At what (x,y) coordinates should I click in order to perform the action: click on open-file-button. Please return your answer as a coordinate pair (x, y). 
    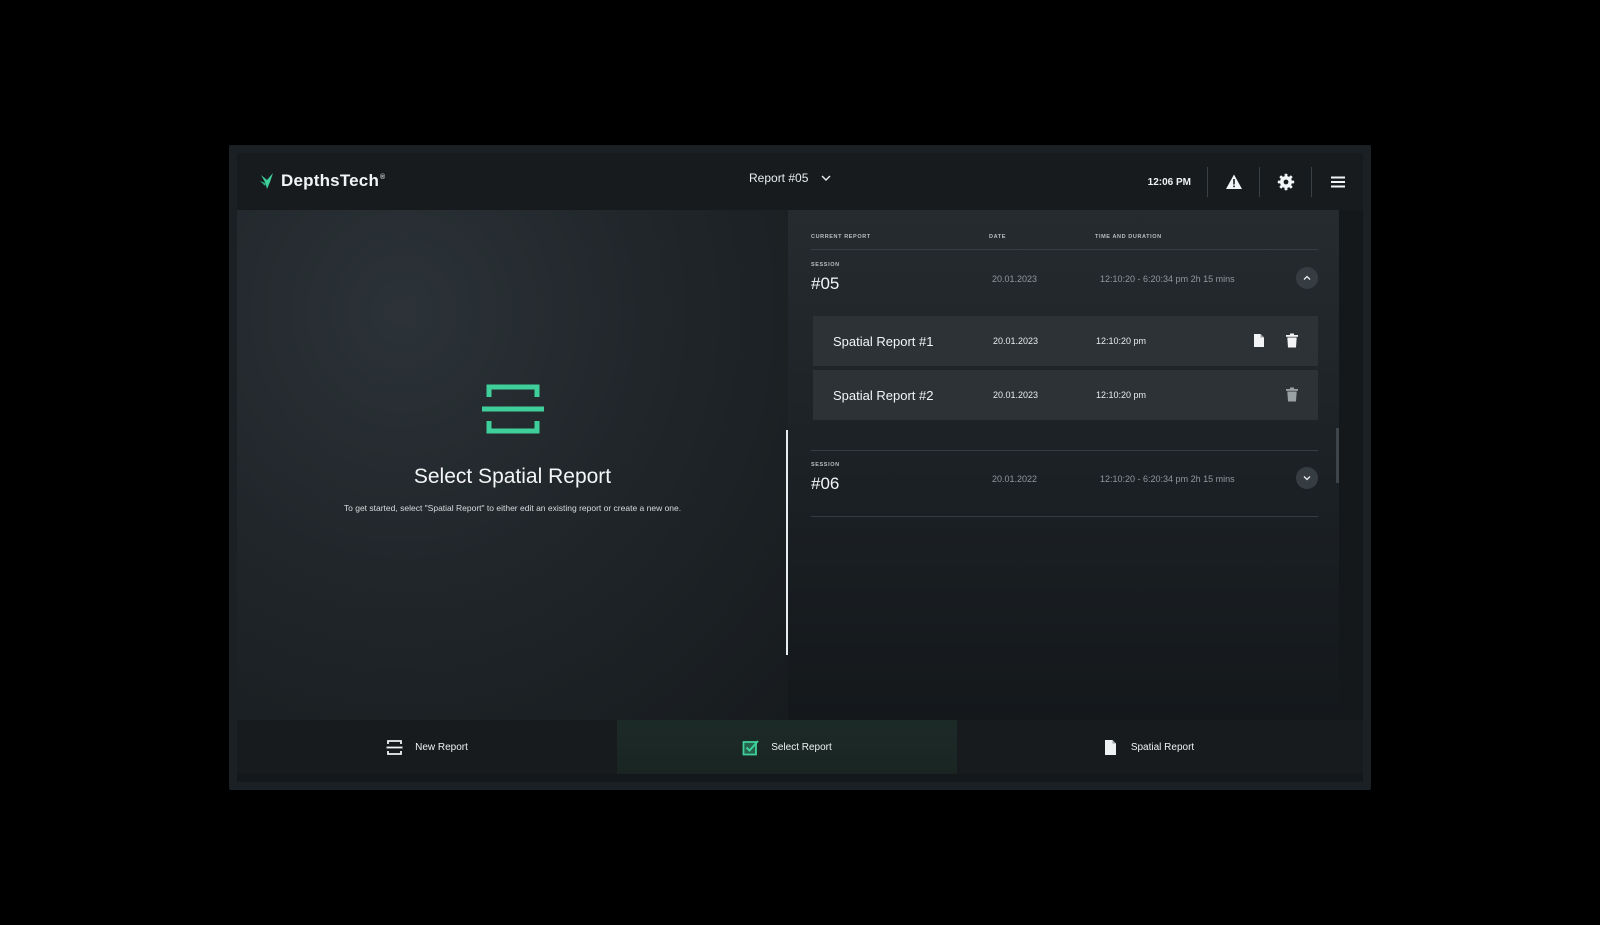
    Looking at the image, I should click on (1259, 340).